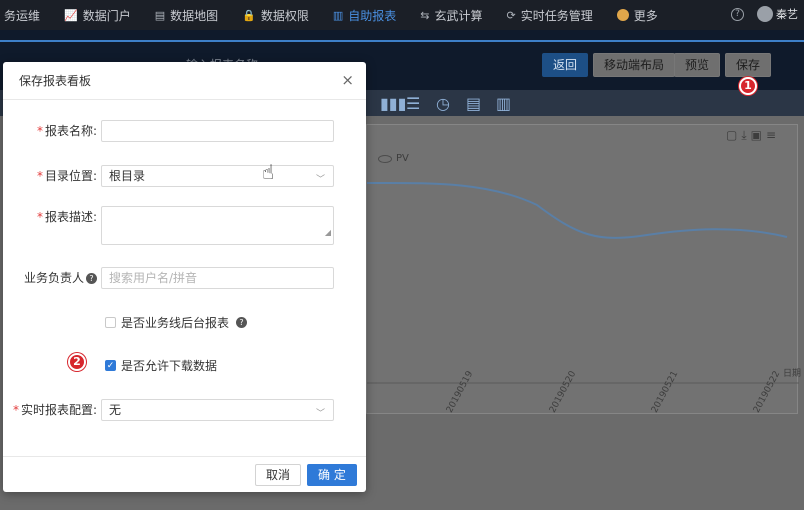  What do you see at coordinates (110, 365) in the screenshot?
I see `allow-download-checkbox: ✓` at bounding box center [110, 365].